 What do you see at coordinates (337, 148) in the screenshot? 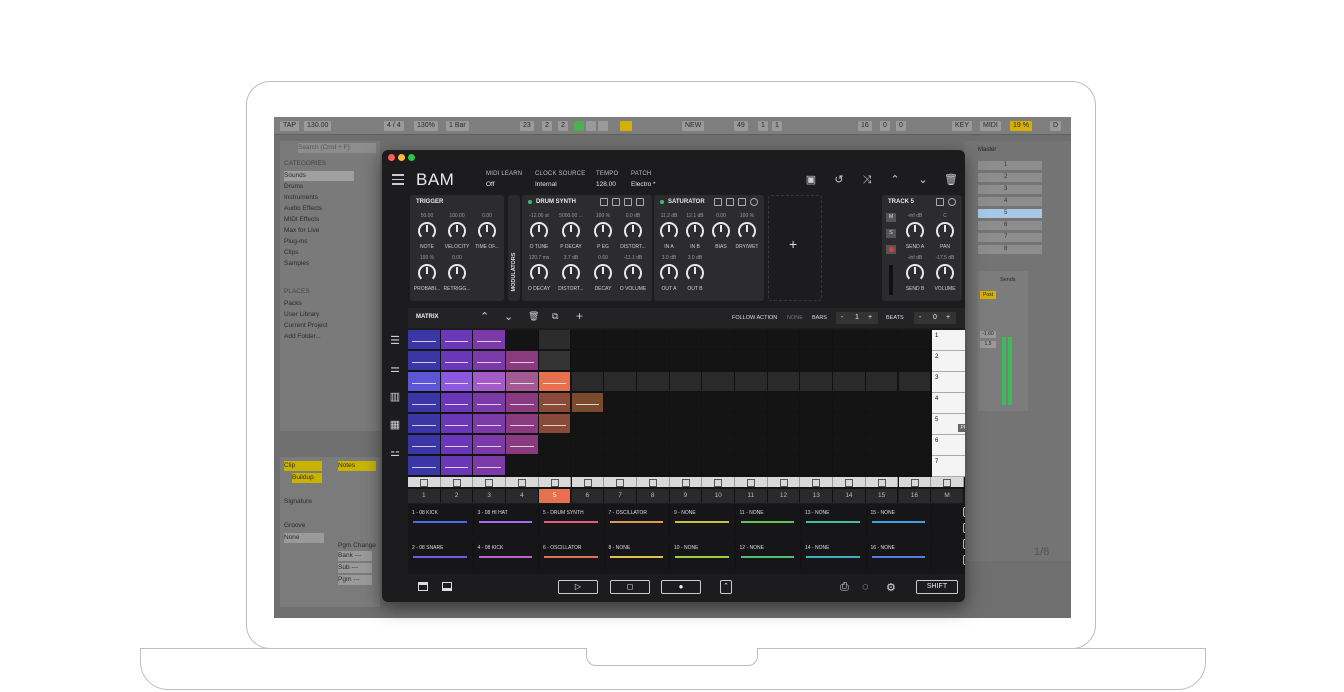
I see `browser-search-input: Search (Cmd + F)` at bounding box center [337, 148].